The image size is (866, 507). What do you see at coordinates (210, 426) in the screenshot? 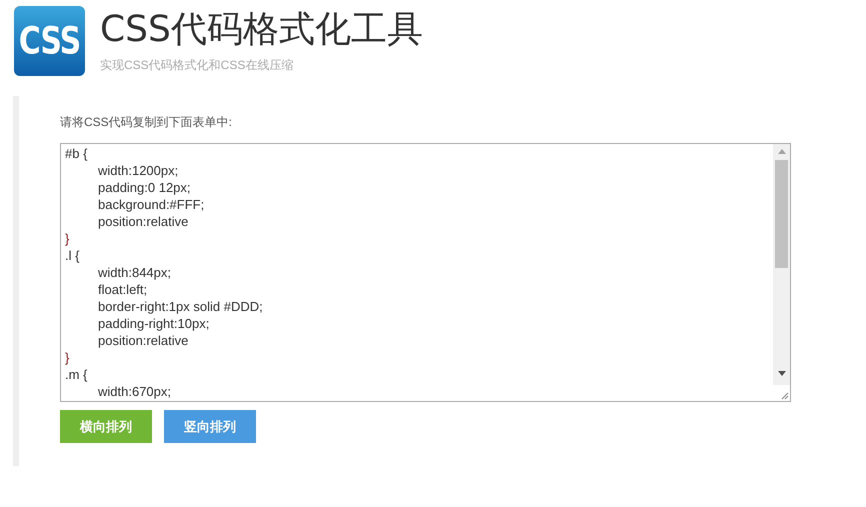
I see `arrange-button: 竖向排列` at bounding box center [210, 426].